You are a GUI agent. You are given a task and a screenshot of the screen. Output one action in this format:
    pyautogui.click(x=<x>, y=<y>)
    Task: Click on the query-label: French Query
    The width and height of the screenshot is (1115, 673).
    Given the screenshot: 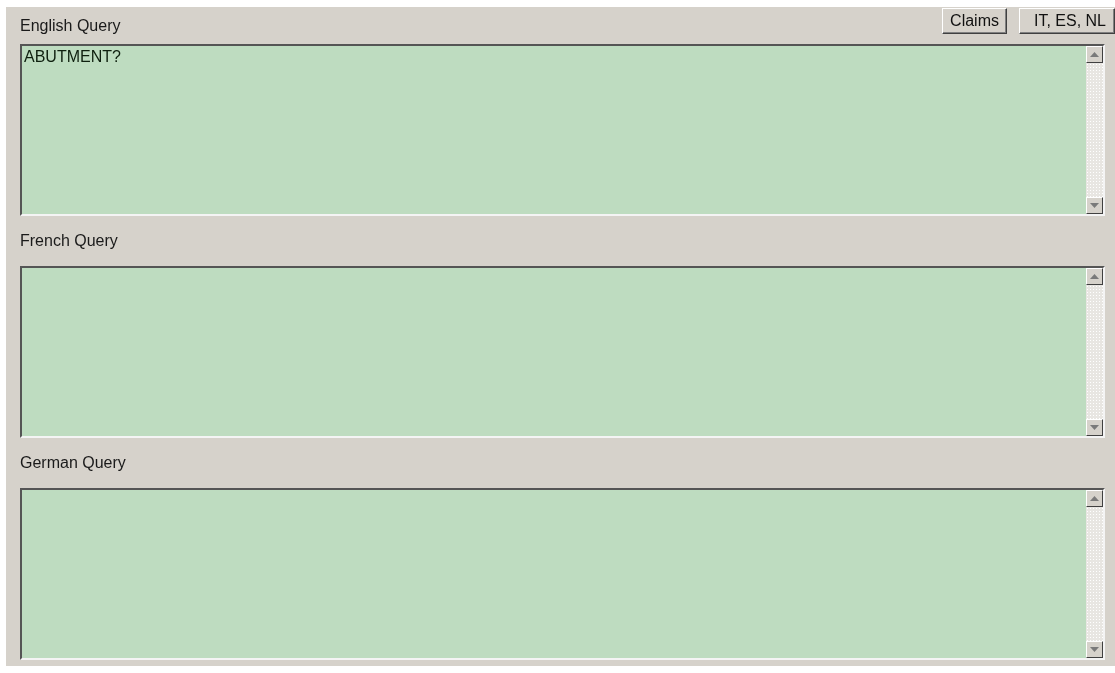 What is the action you would take?
    pyautogui.click(x=69, y=241)
    